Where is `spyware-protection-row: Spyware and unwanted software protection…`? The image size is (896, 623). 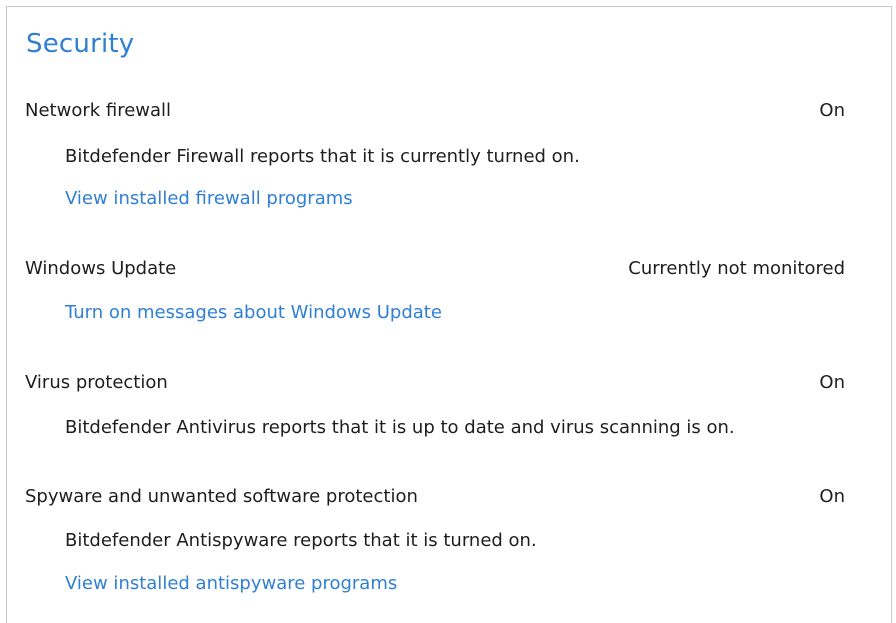 spyware-protection-row: Spyware and unwanted software protection… is located at coordinates (435, 497).